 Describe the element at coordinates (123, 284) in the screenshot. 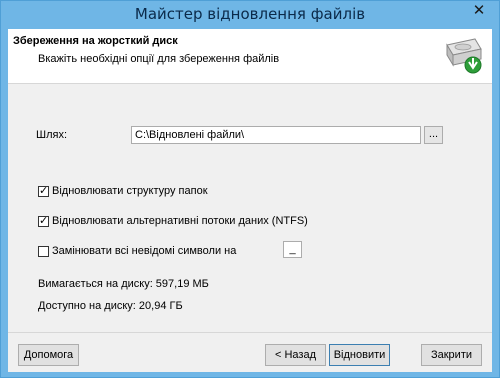

I see `required-space-text: Вимагається на диску: 597,19 МБ` at that location.